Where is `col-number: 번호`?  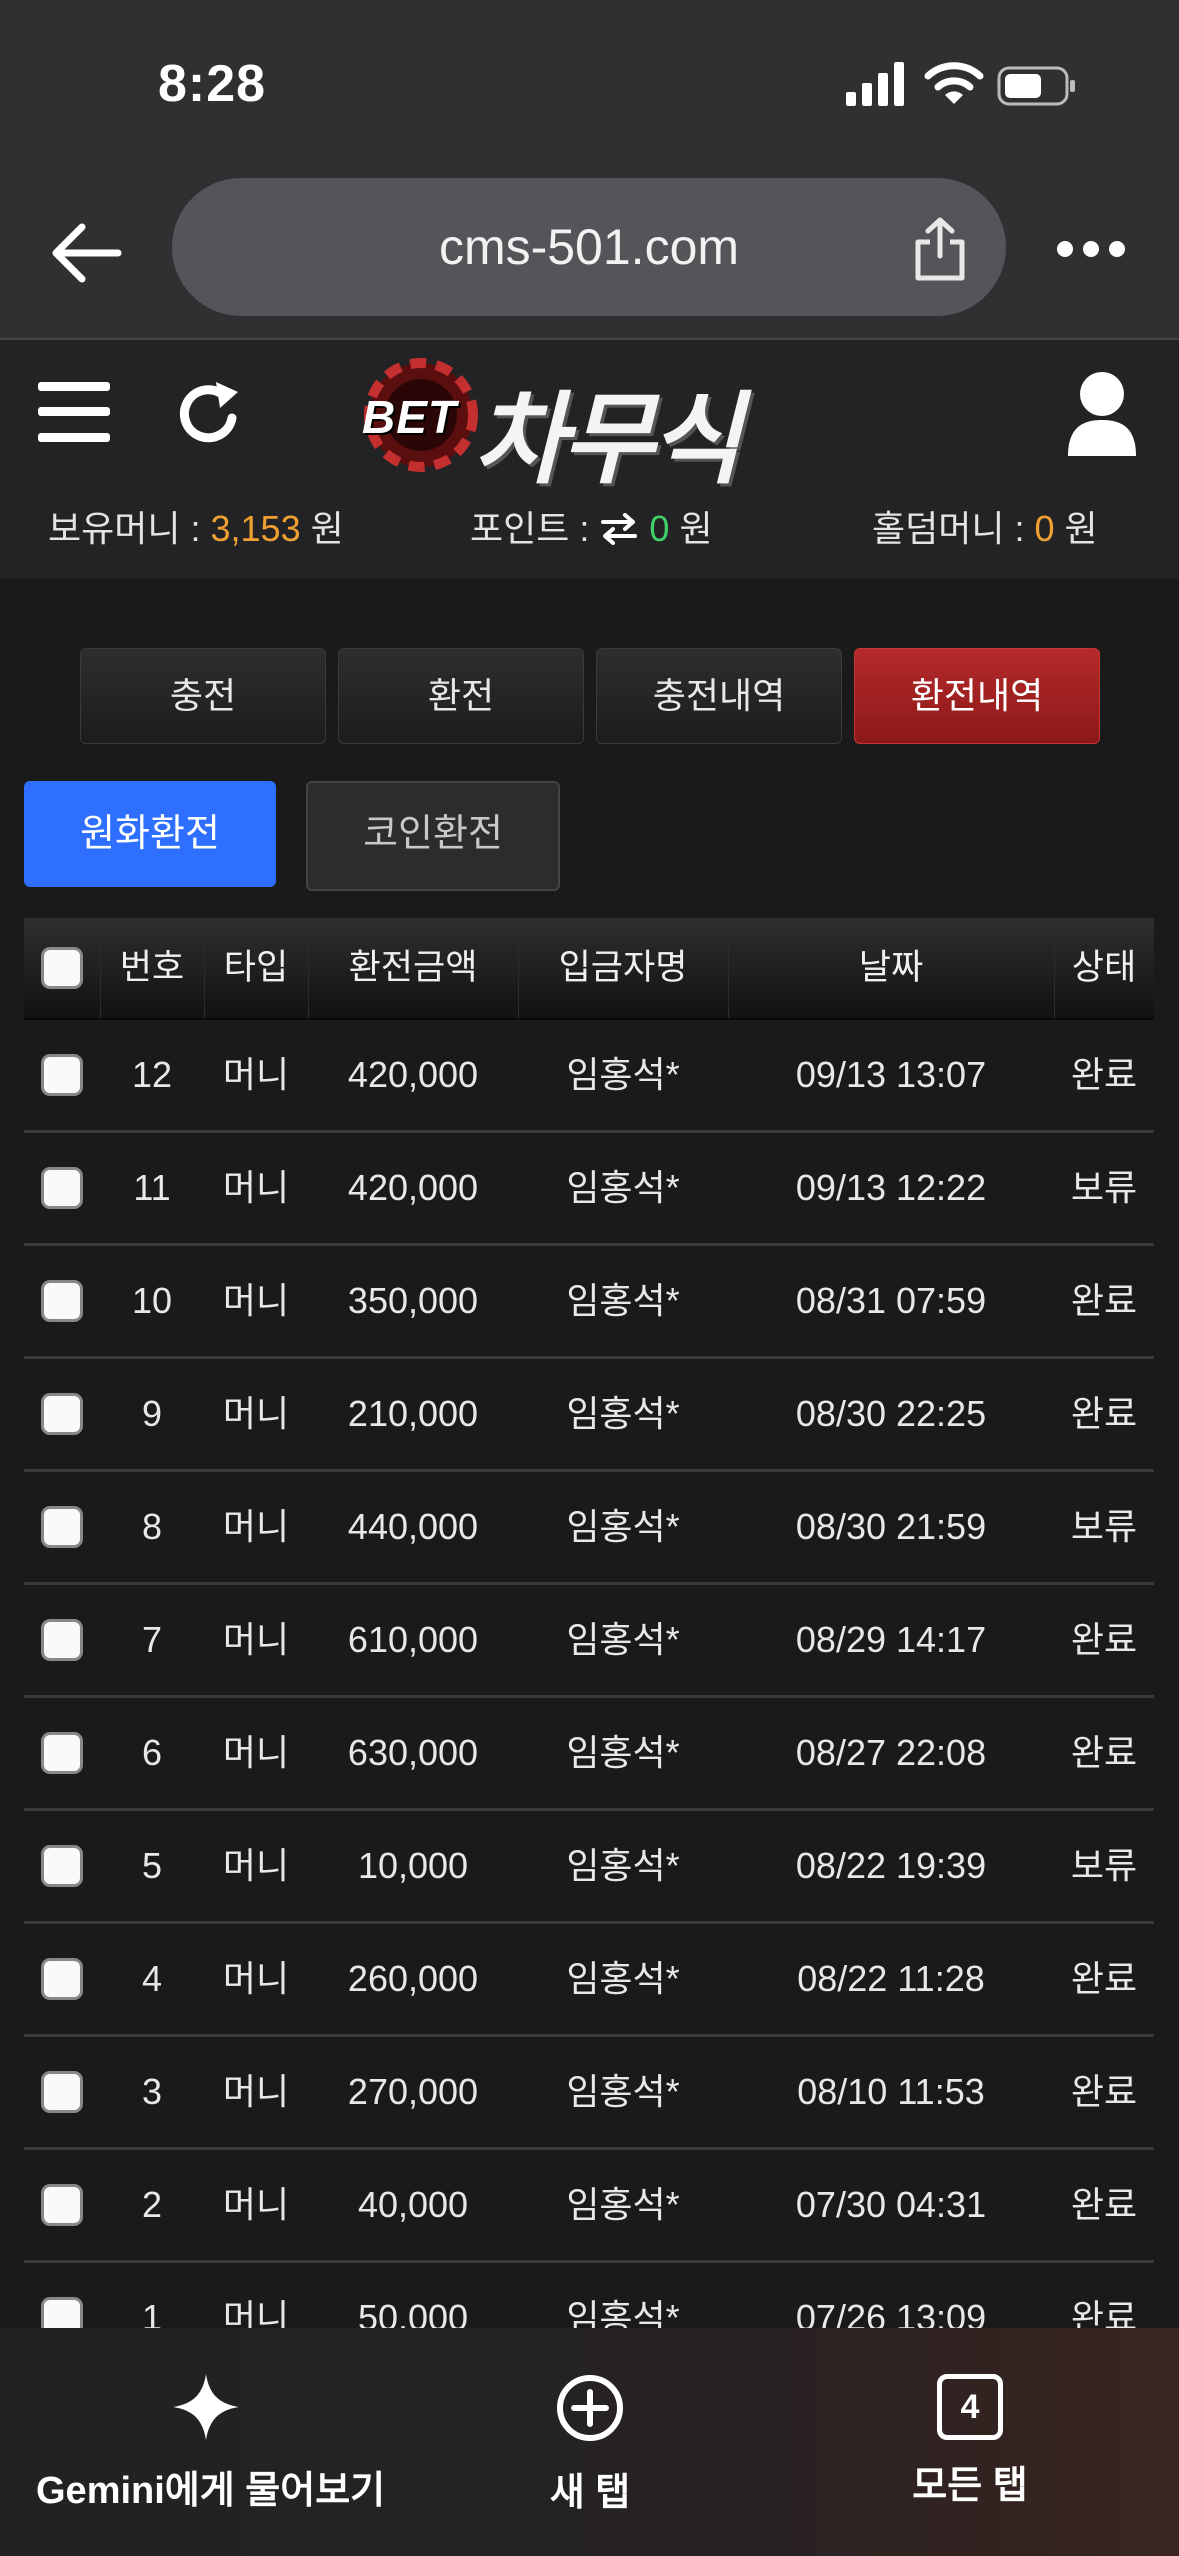 col-number: 번호 is located at coordinates (152, 968).